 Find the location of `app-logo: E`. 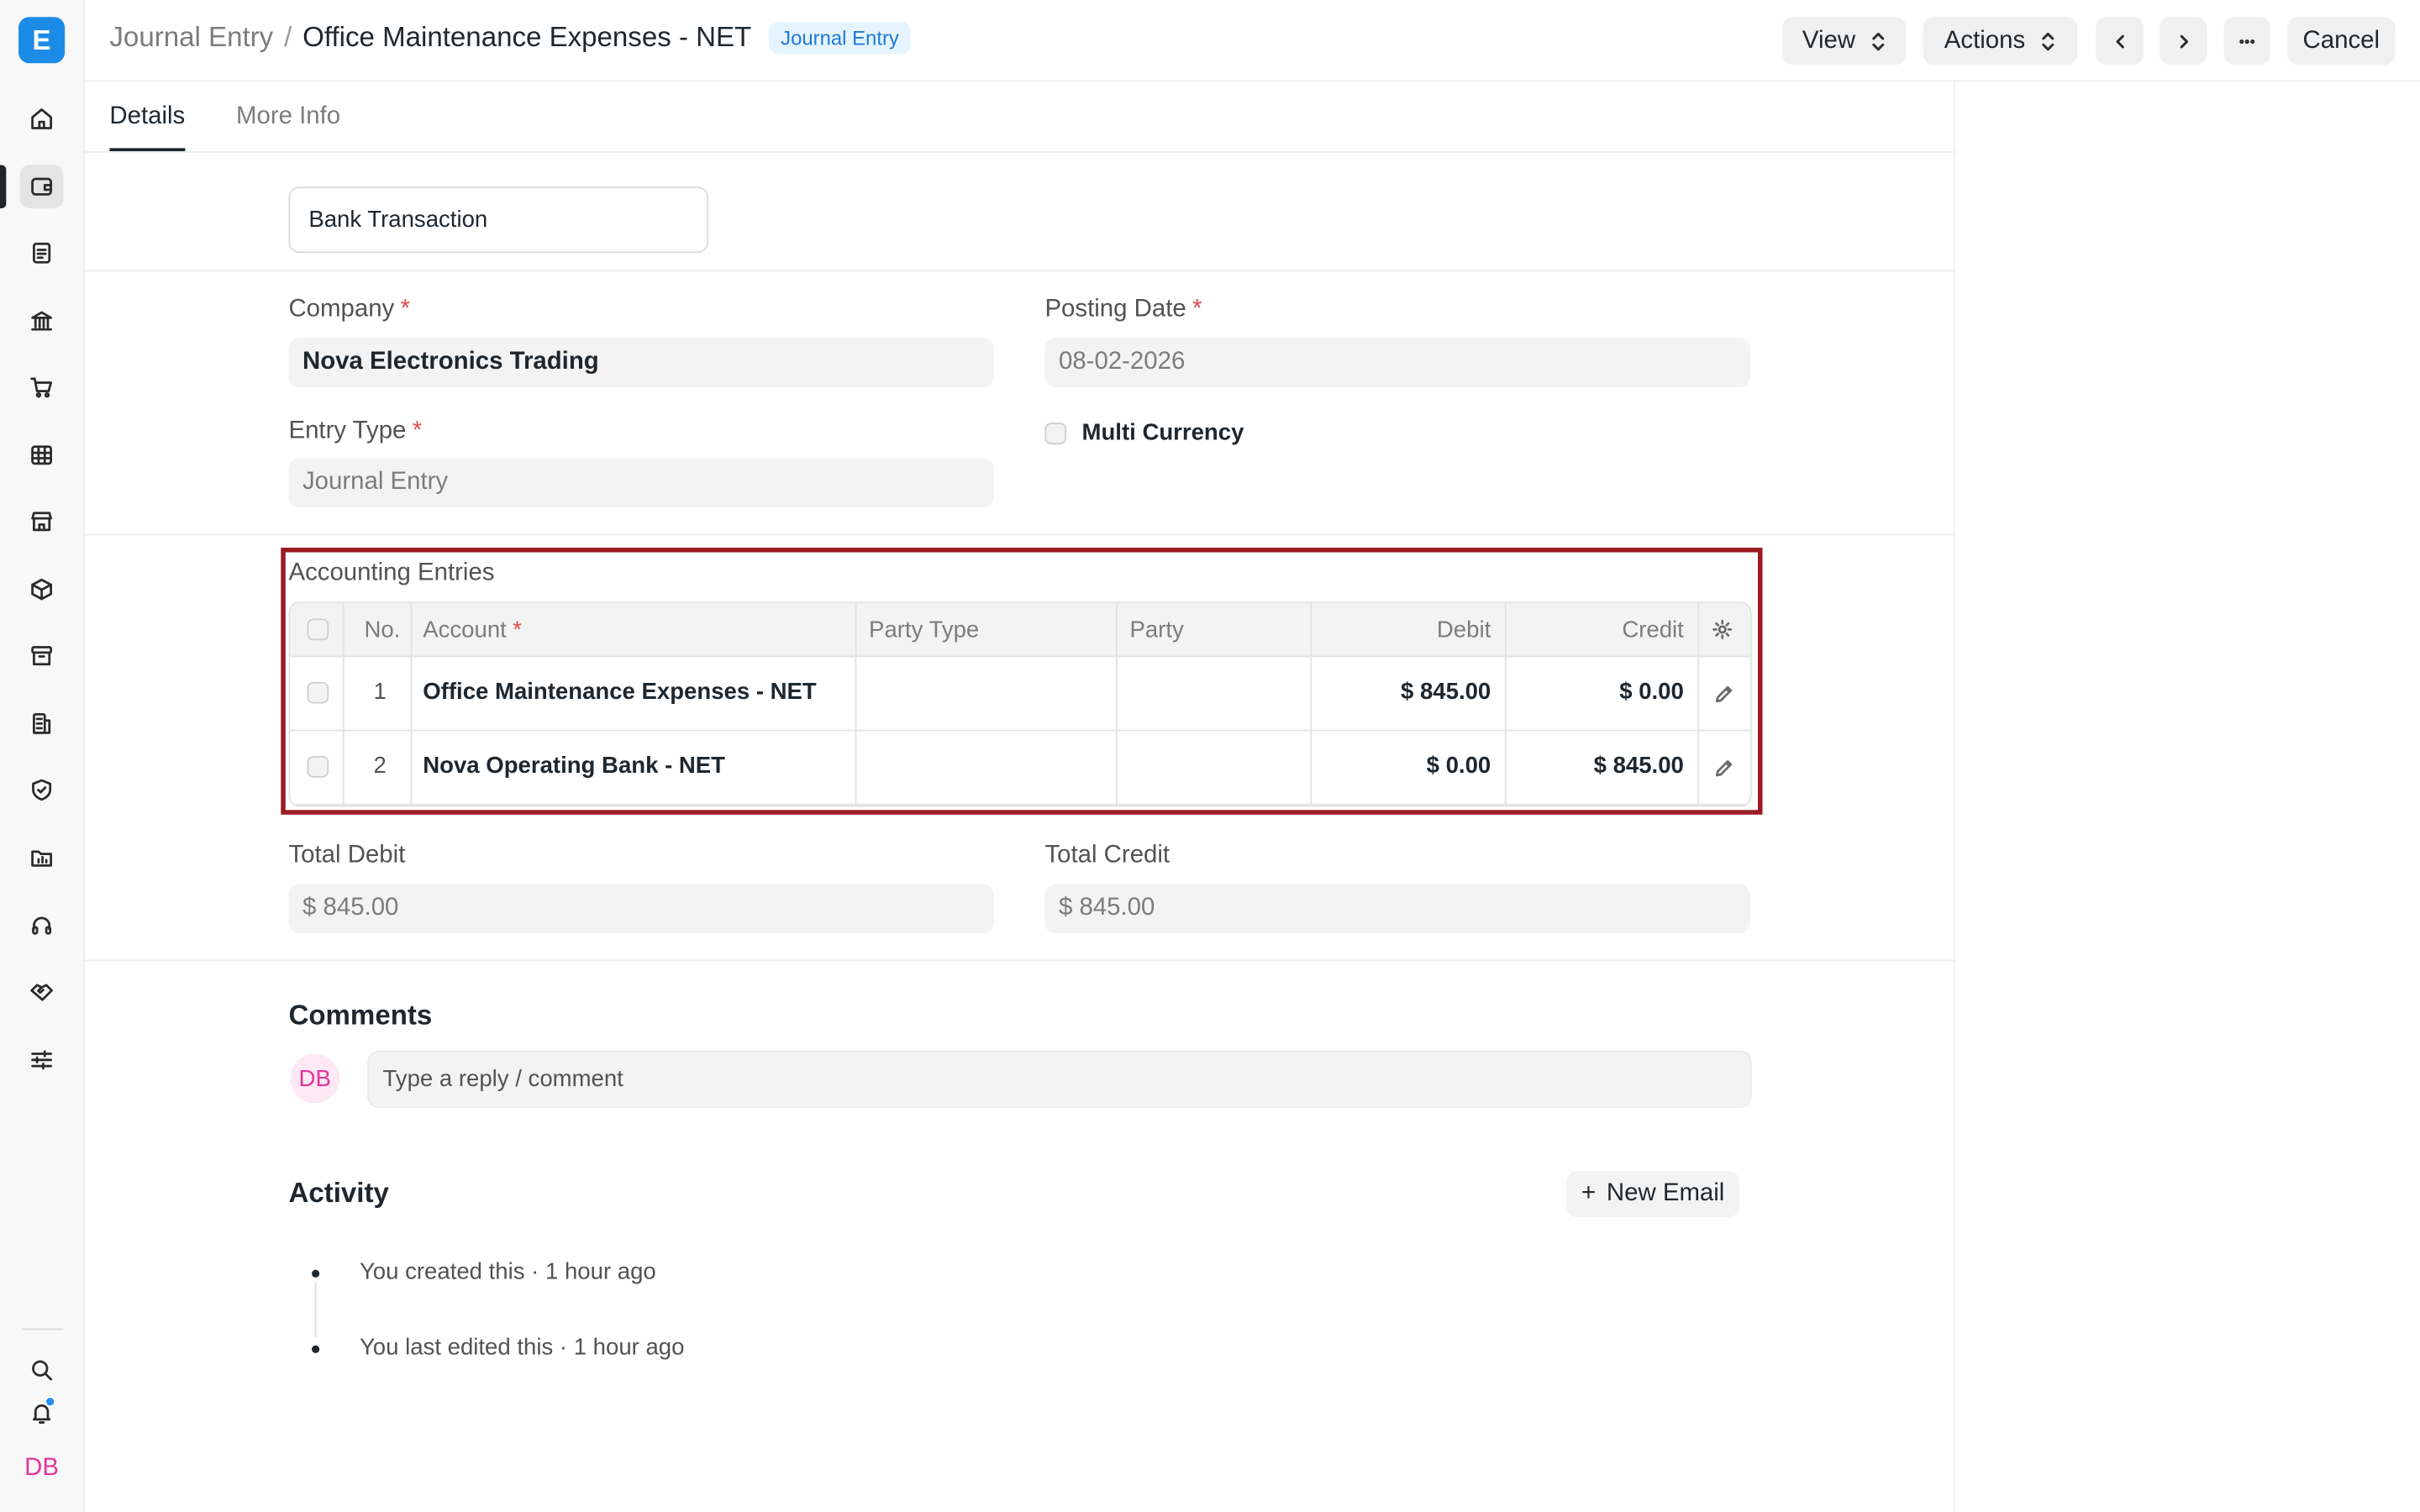

app-logo: E is located at coordinates (42, 40).